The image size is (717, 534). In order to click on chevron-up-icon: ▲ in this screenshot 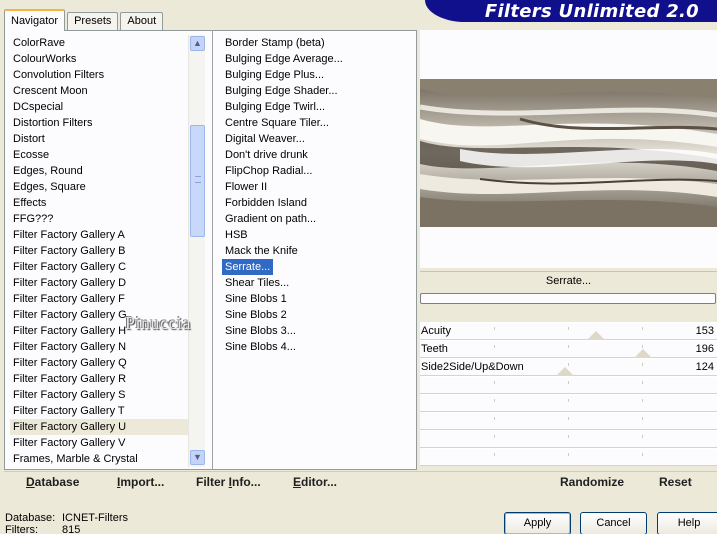, I will do `click(197, 43)`.